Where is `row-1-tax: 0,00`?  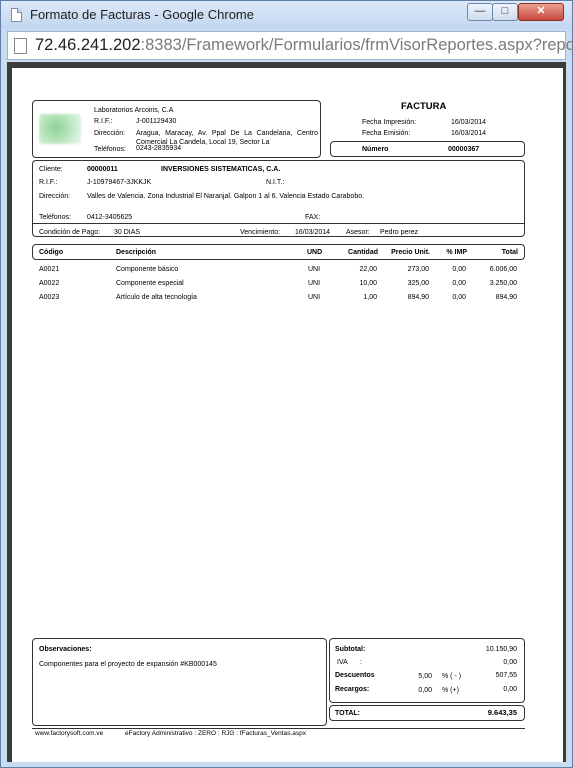 row-1-tax: 0,00 is located at coordinates (459, 269).